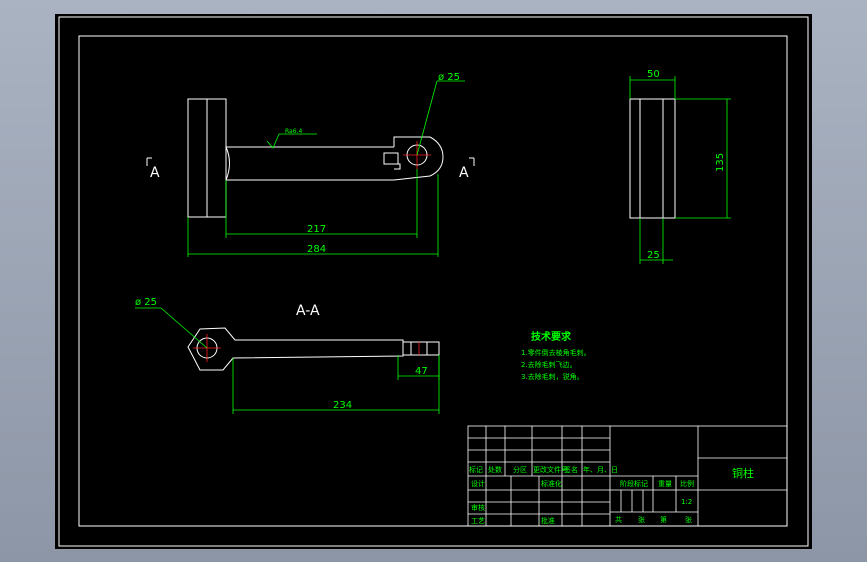 This screenshot has height=562, width=867. Describe the element at coordinates (687, 483) in the screenshot. I see `tb-scale: 比例` at that location.